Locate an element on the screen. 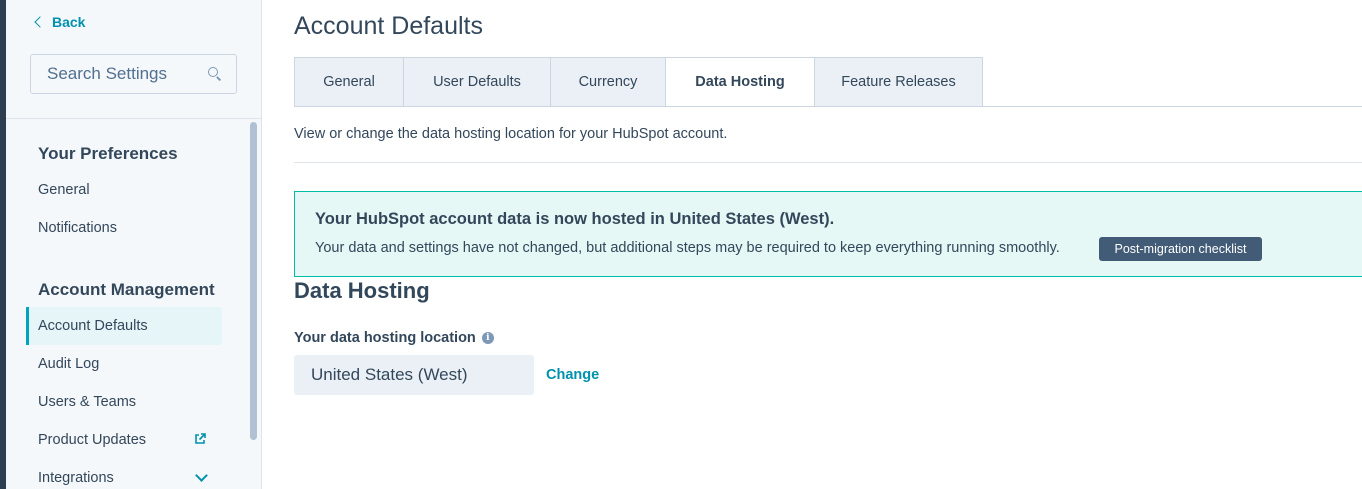 The height and width of the screenshot is (489, 1362). section-title-your-preferences: Your Preferences is located at coordinates (108, 153).